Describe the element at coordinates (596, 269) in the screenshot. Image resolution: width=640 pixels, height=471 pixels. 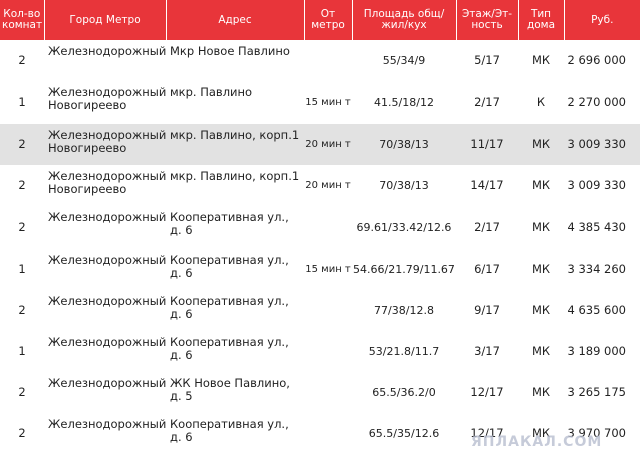
I see `price-cell: 3 334 260` at that location.